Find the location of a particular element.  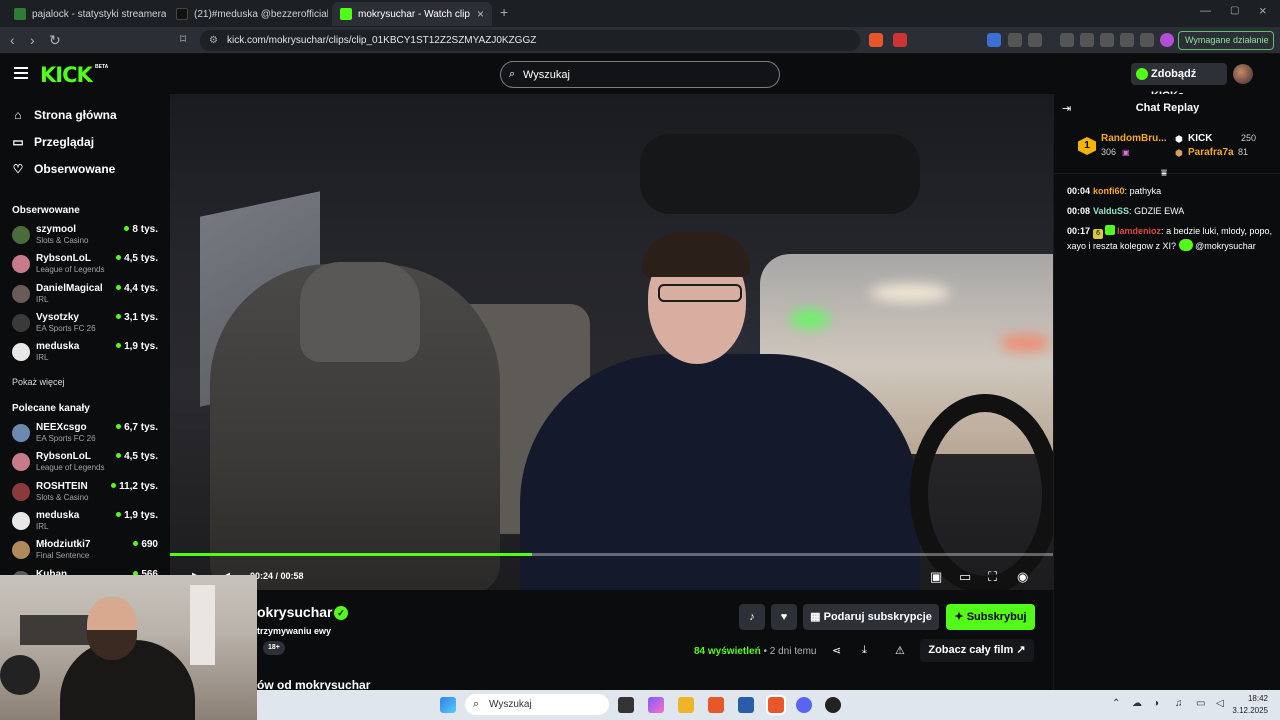

volume-icon: ◁ is located at coordinates (1220, 703).